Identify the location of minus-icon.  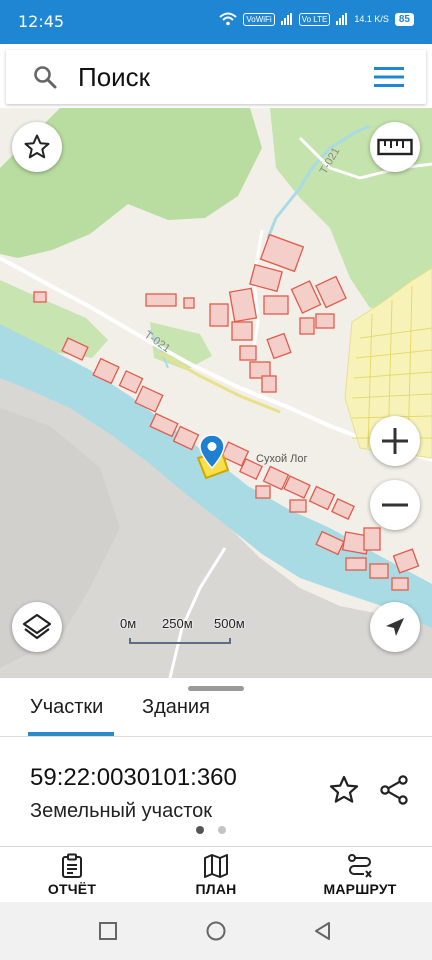
(395, 505).